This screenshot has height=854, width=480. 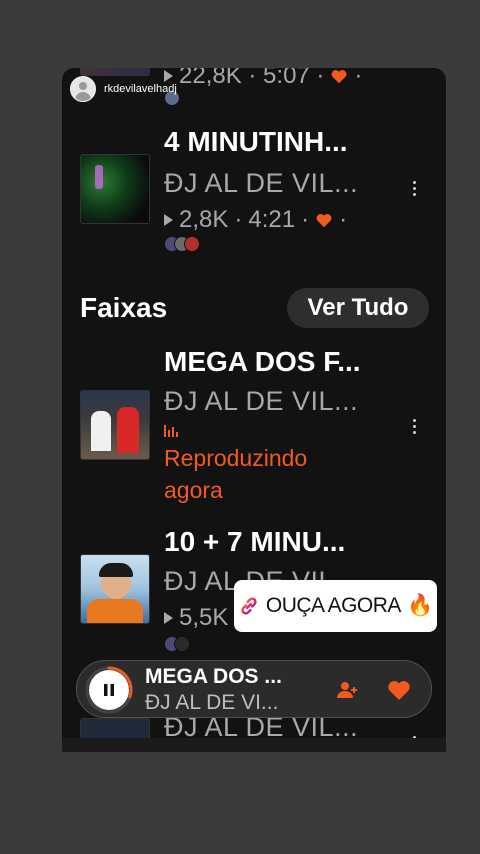 What do you see at coordinates (204, 617) in the screenshot?
I see `play-count: 5,5K` at bounding box center [204, 617].